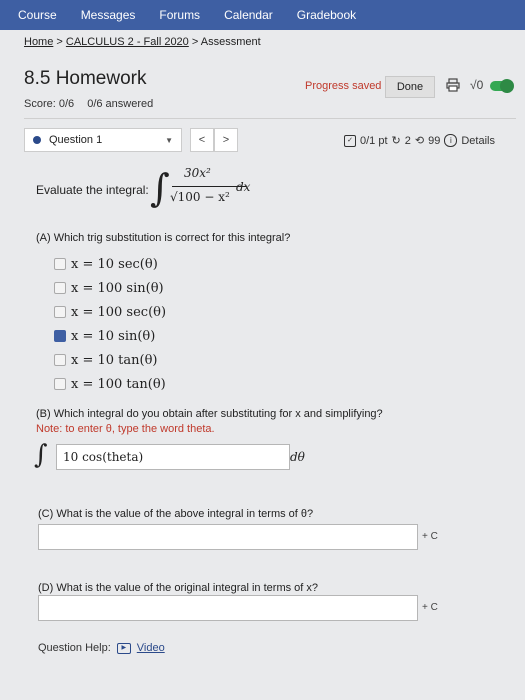 The height and width of the screenshot is (700, 525). I want to click on option-item: x = 100 tan(θ), so click(110, 384).